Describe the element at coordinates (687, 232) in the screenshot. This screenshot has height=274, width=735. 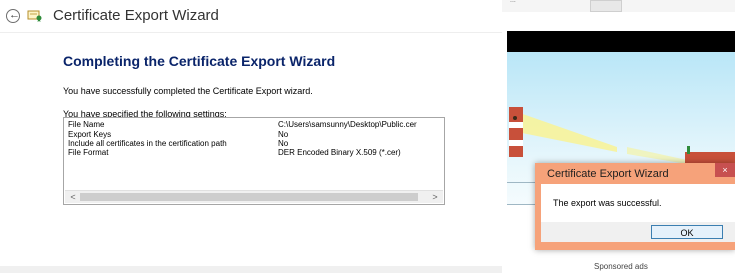
I see `ok-button: OK` at that location.